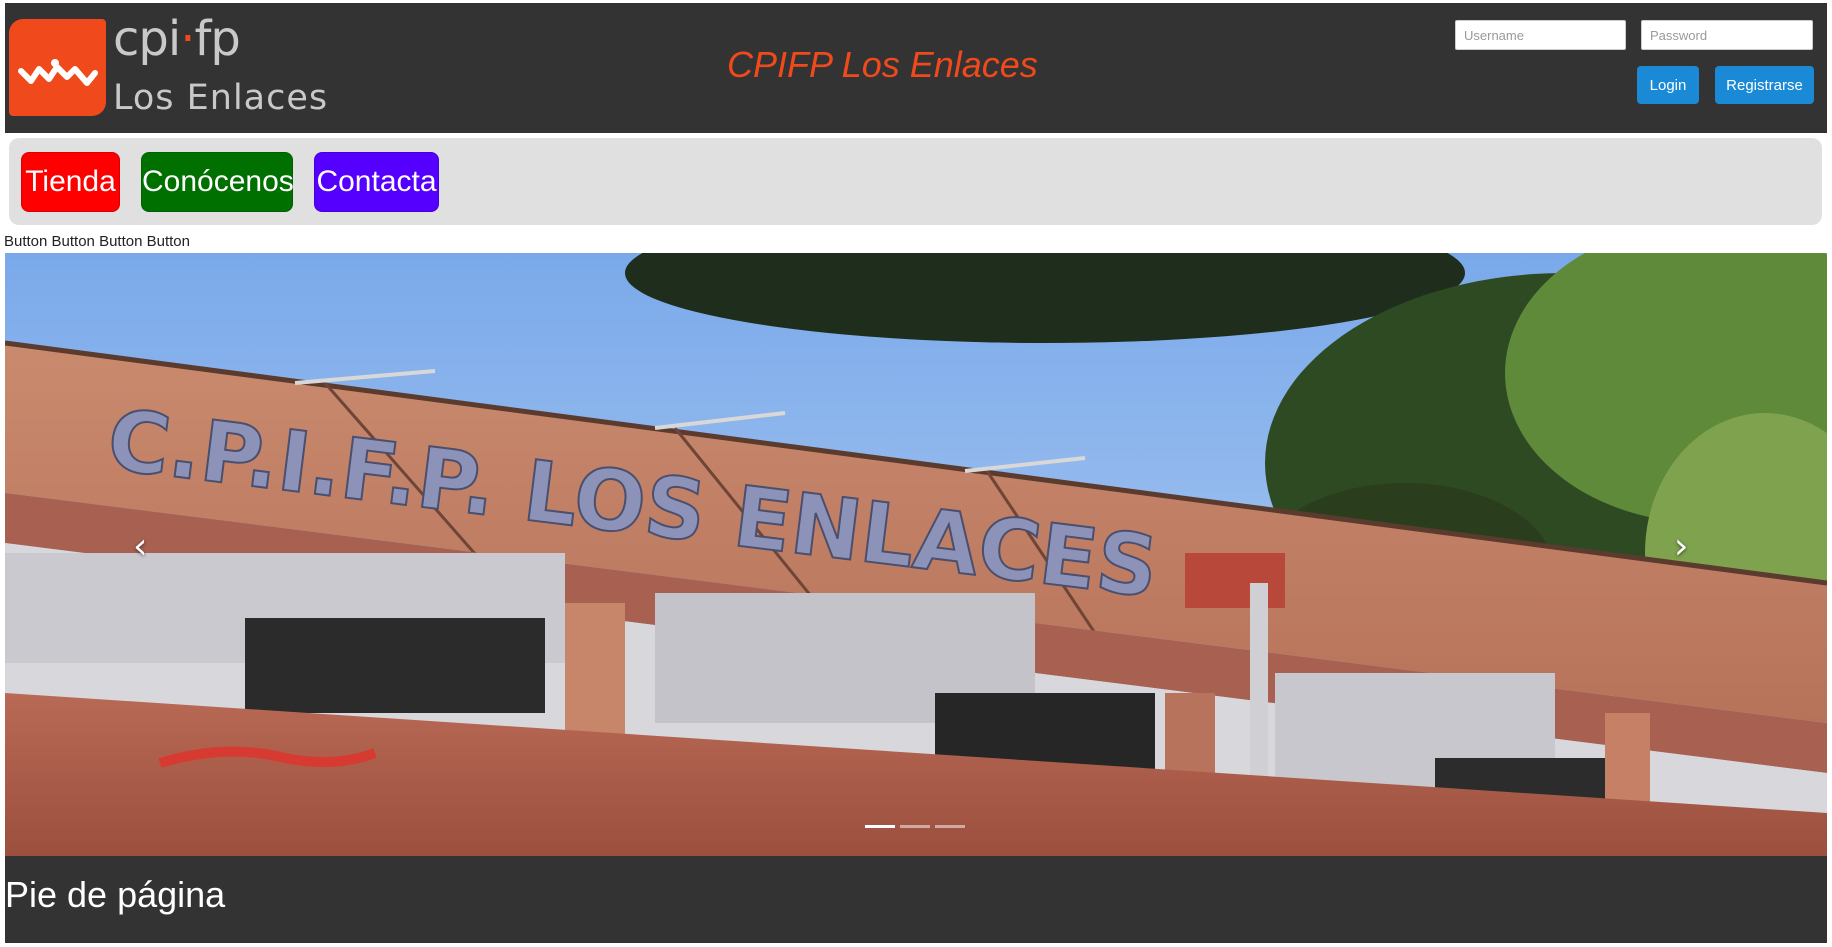  What do you see at coordinates (140, 547) in the screenshot?
I see `chevron-left-icon: ‹` at bounding box center [140, 547].